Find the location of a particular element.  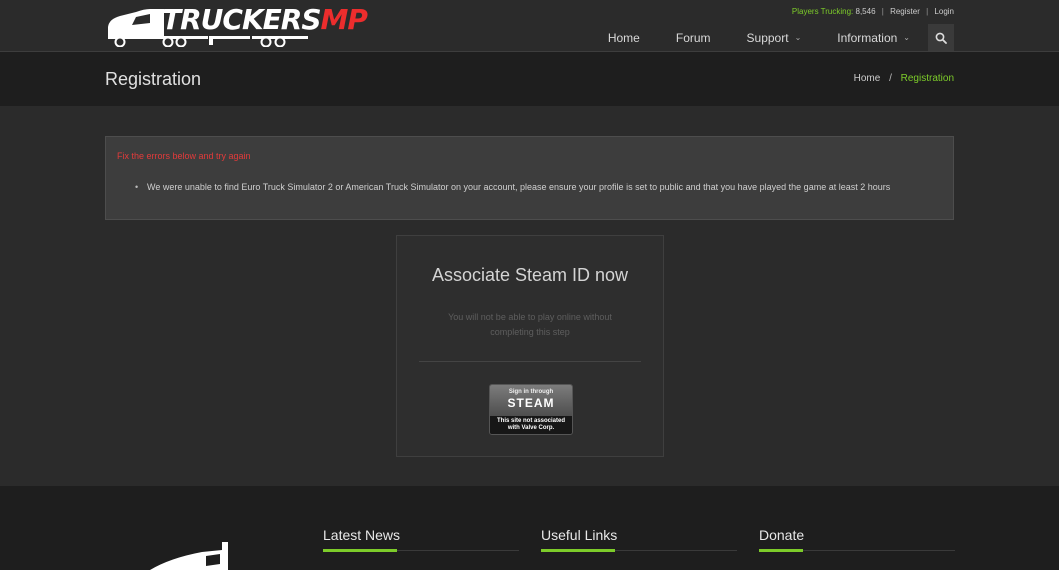

footer-col-donate: Donate is located at coordinates (857, 539).